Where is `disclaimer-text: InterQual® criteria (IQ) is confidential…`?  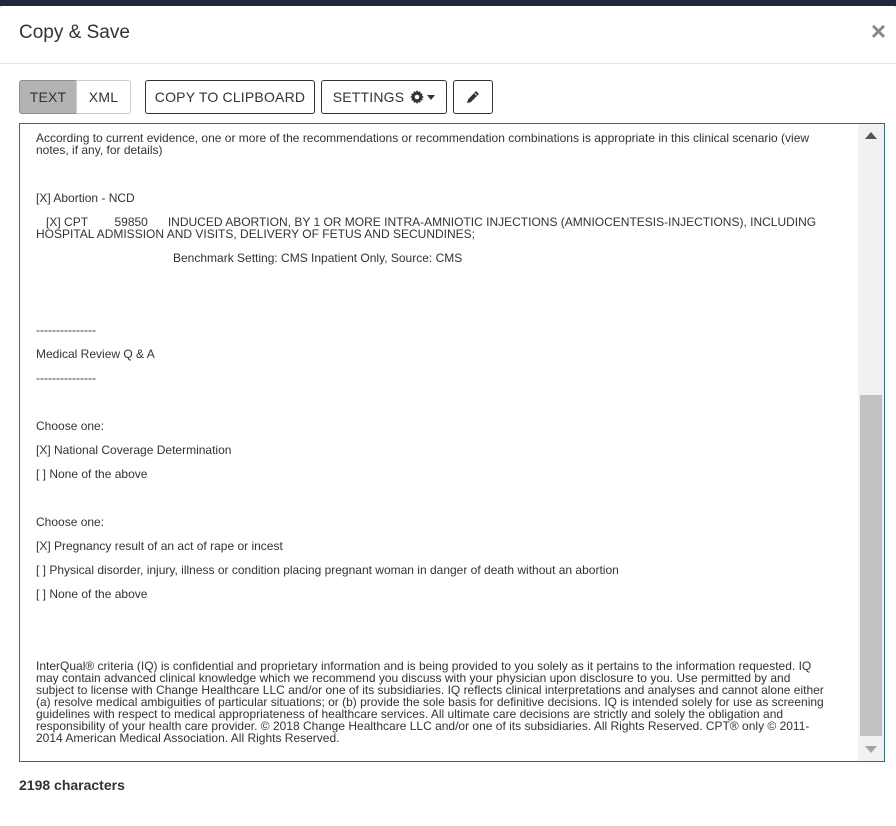
disclaimer-text: InterQual® criteria (IQ) is confidential… is located at coordinates (432, 702).